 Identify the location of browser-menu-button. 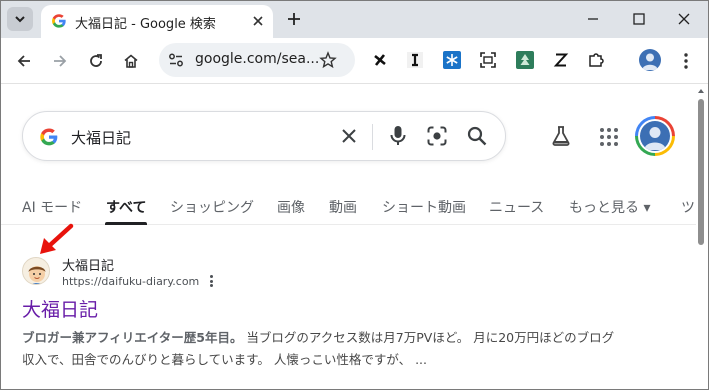
(686, 61).